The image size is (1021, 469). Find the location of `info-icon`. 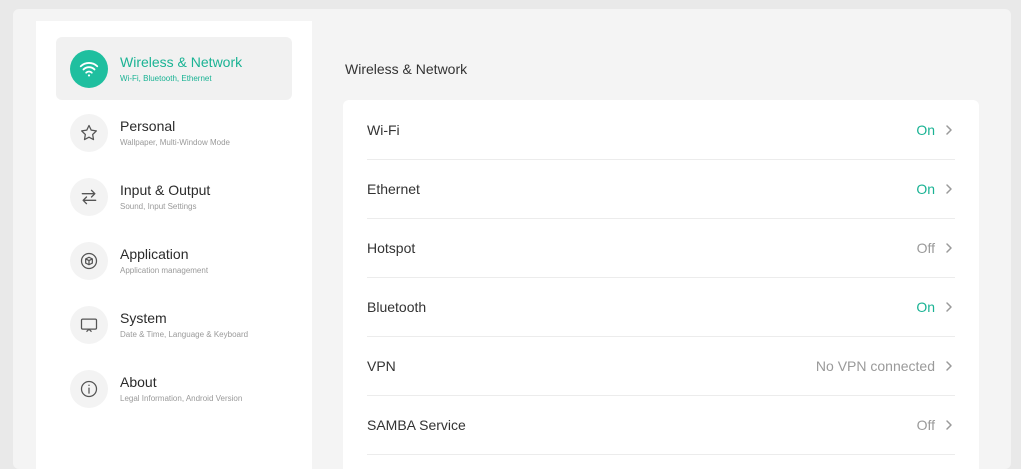

info-icon is located at coordinates (89, 388).